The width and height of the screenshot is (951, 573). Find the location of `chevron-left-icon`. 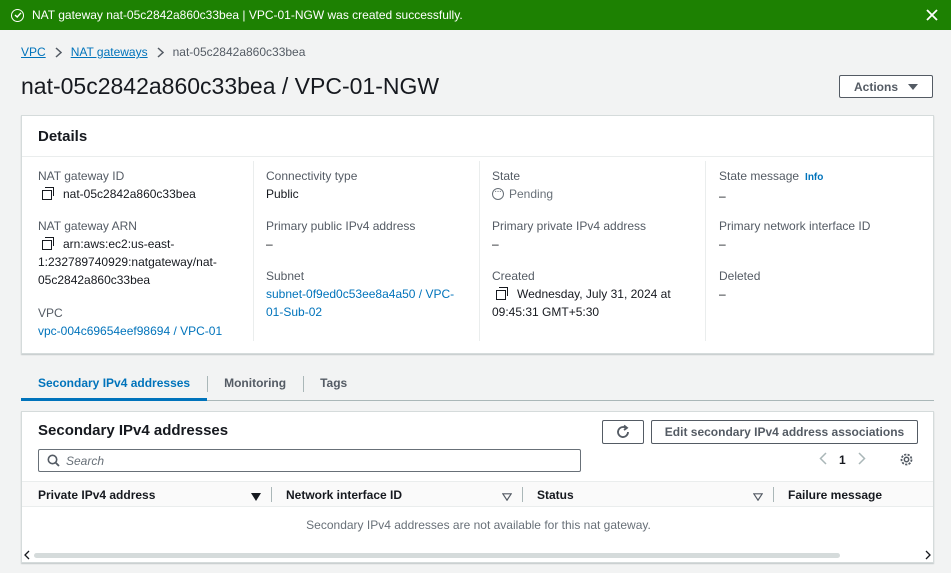

chevron-left-icon is located at coordinates (823, 460).